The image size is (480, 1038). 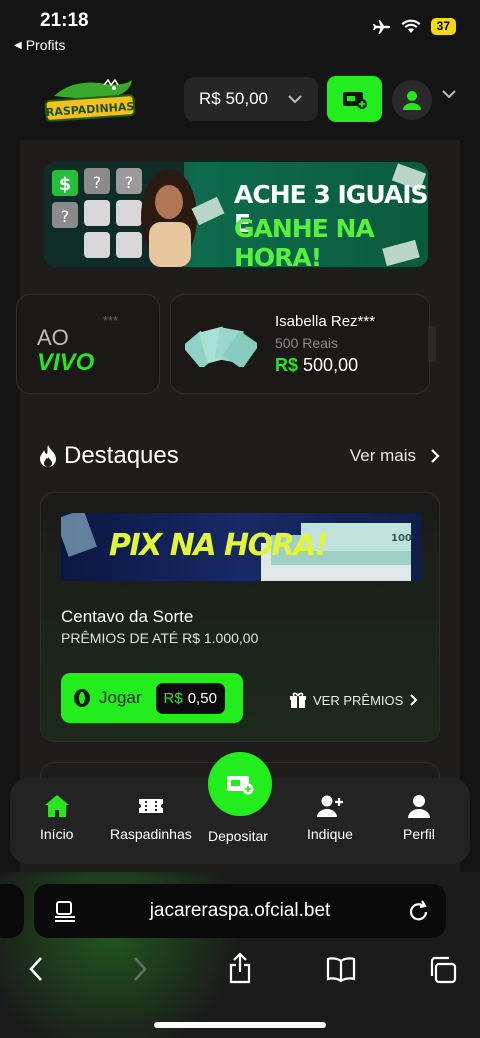 I want to click on tabs-icon, so click(x=443, y=970).